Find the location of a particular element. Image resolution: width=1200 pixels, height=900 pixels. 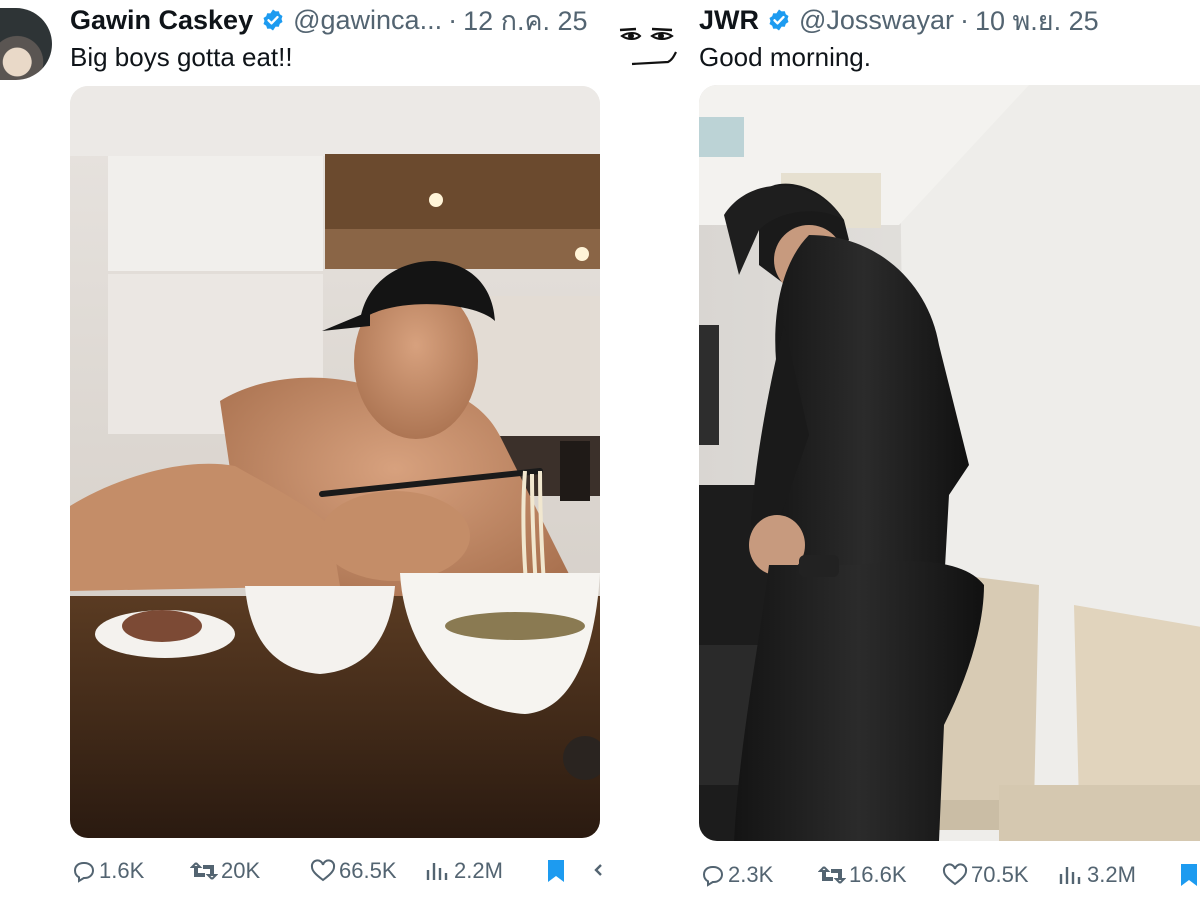

views-count: 2.2M is located at coordinates (478, 870).